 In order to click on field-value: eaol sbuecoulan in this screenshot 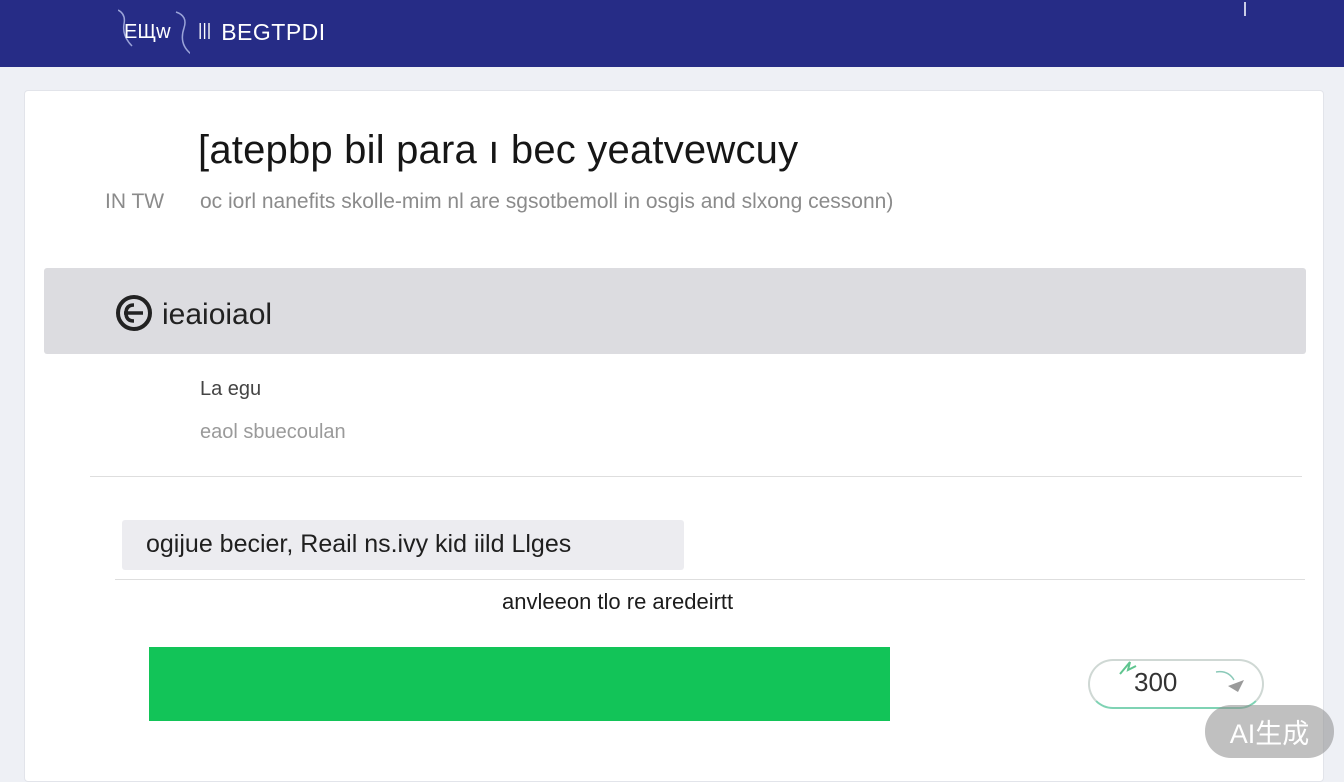, I will do `click(273, 432)`.